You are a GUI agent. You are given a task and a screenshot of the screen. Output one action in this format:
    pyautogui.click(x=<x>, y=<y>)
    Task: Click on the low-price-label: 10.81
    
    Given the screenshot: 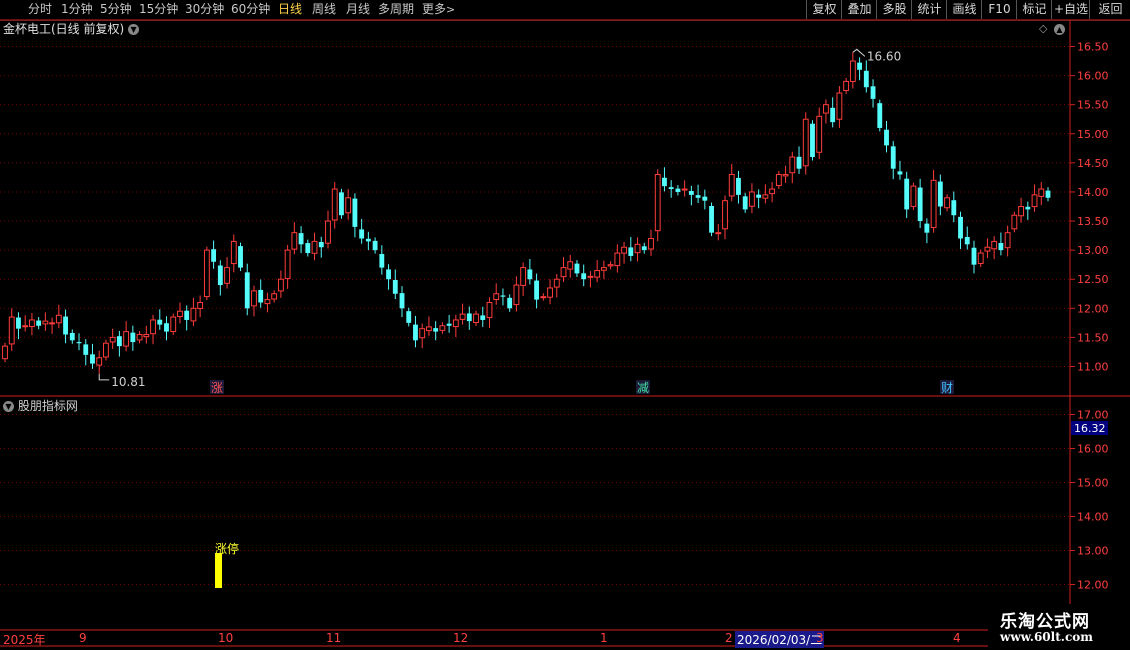 What is the action you would take?
    pyautogui.click(x=128, y=382)
    